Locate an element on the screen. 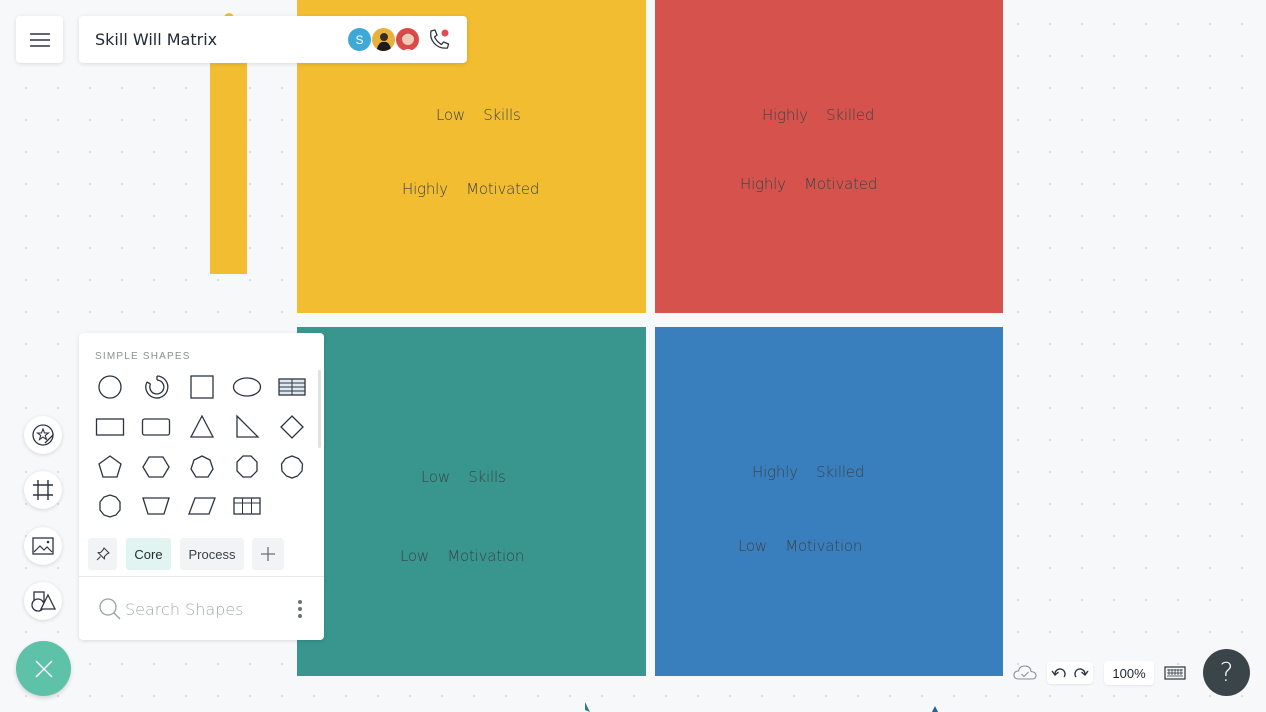  frame-icon is located at coordinates (43, 490).